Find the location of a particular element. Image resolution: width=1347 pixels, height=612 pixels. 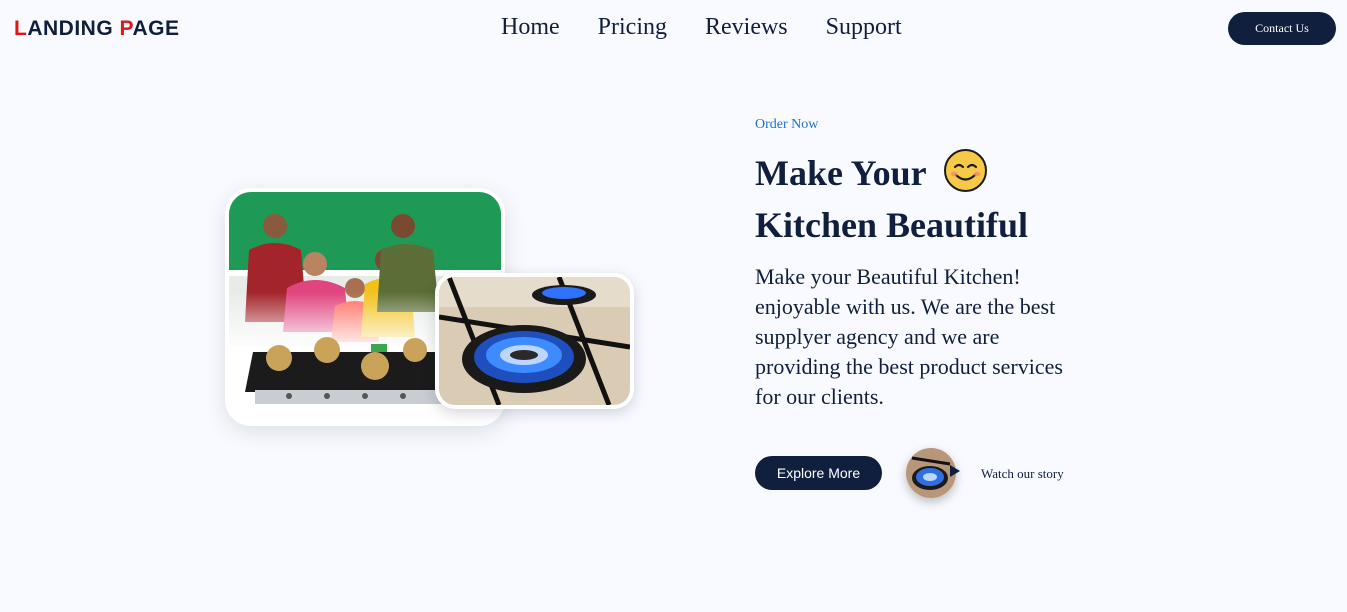

nav-reviews: Reviews is located at coordinates (746, 27).